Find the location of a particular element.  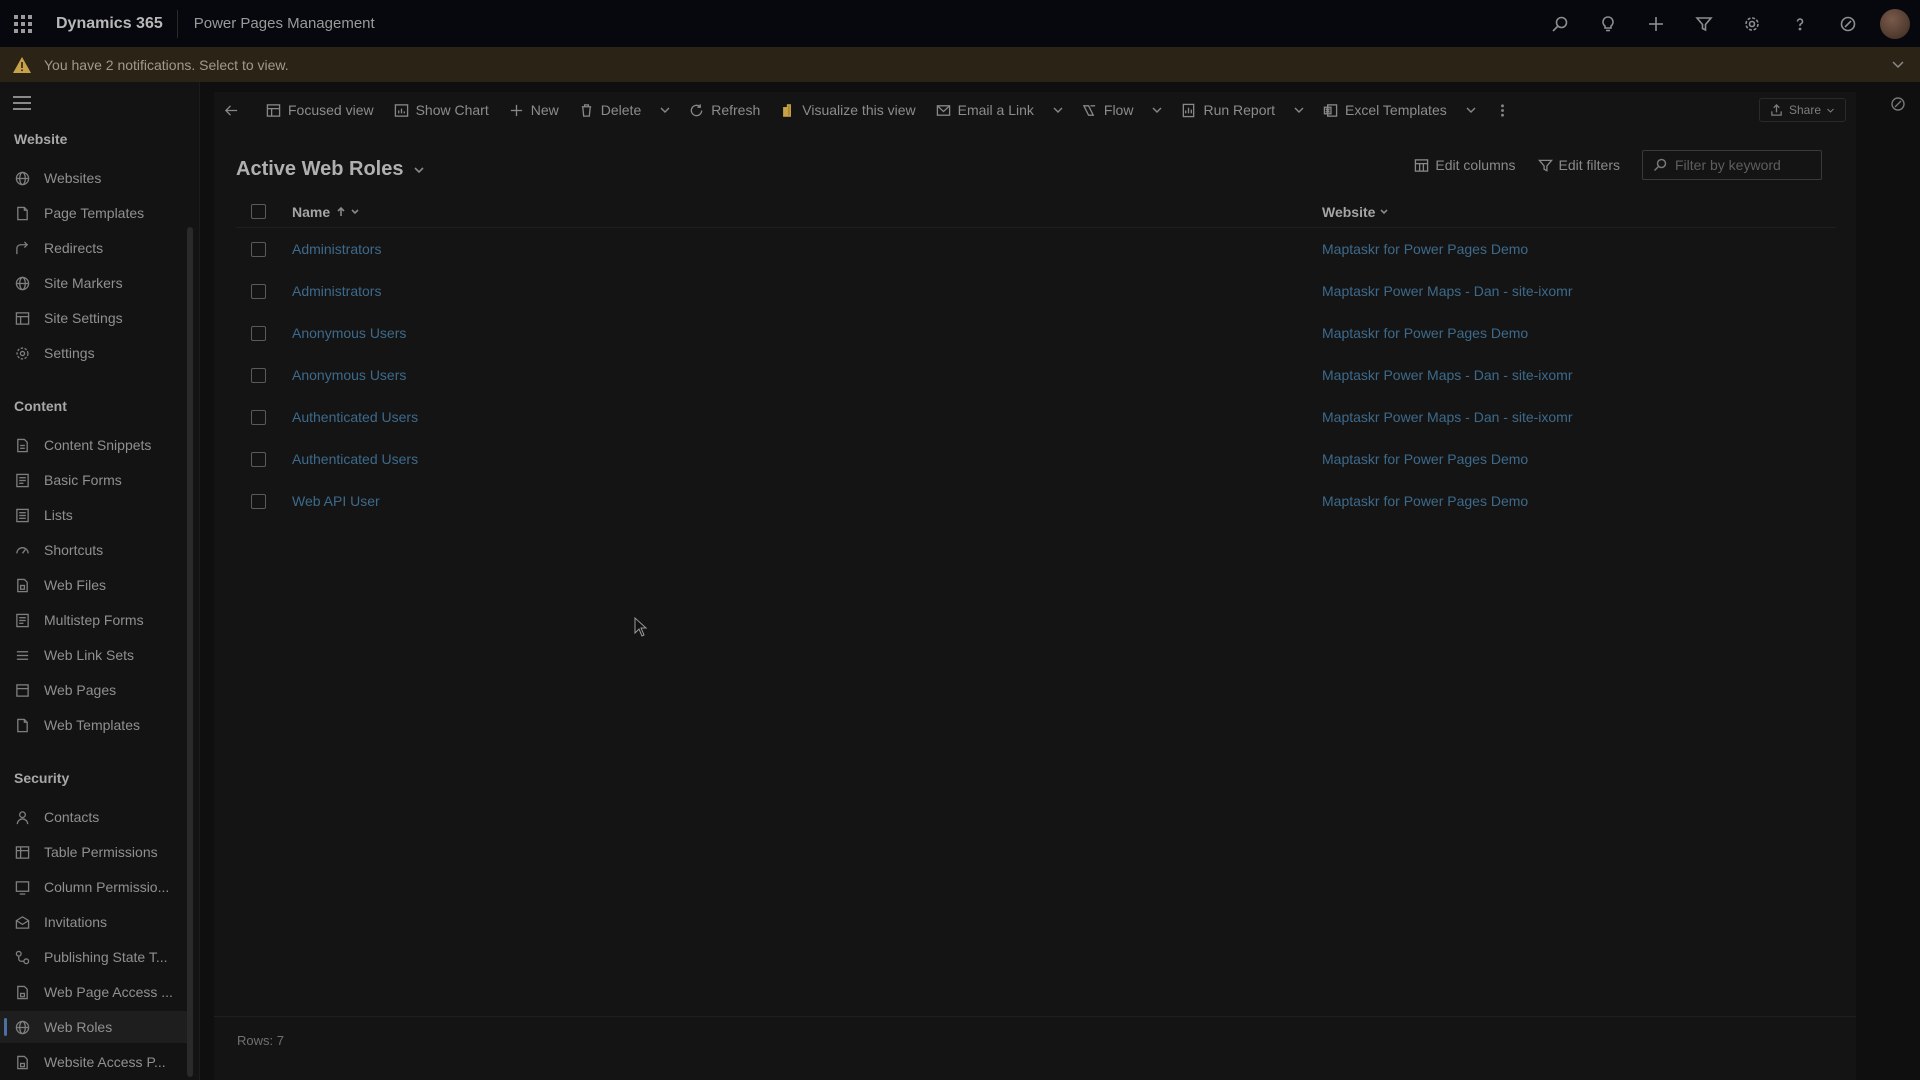

back-button is located at coordinates (235, 110).